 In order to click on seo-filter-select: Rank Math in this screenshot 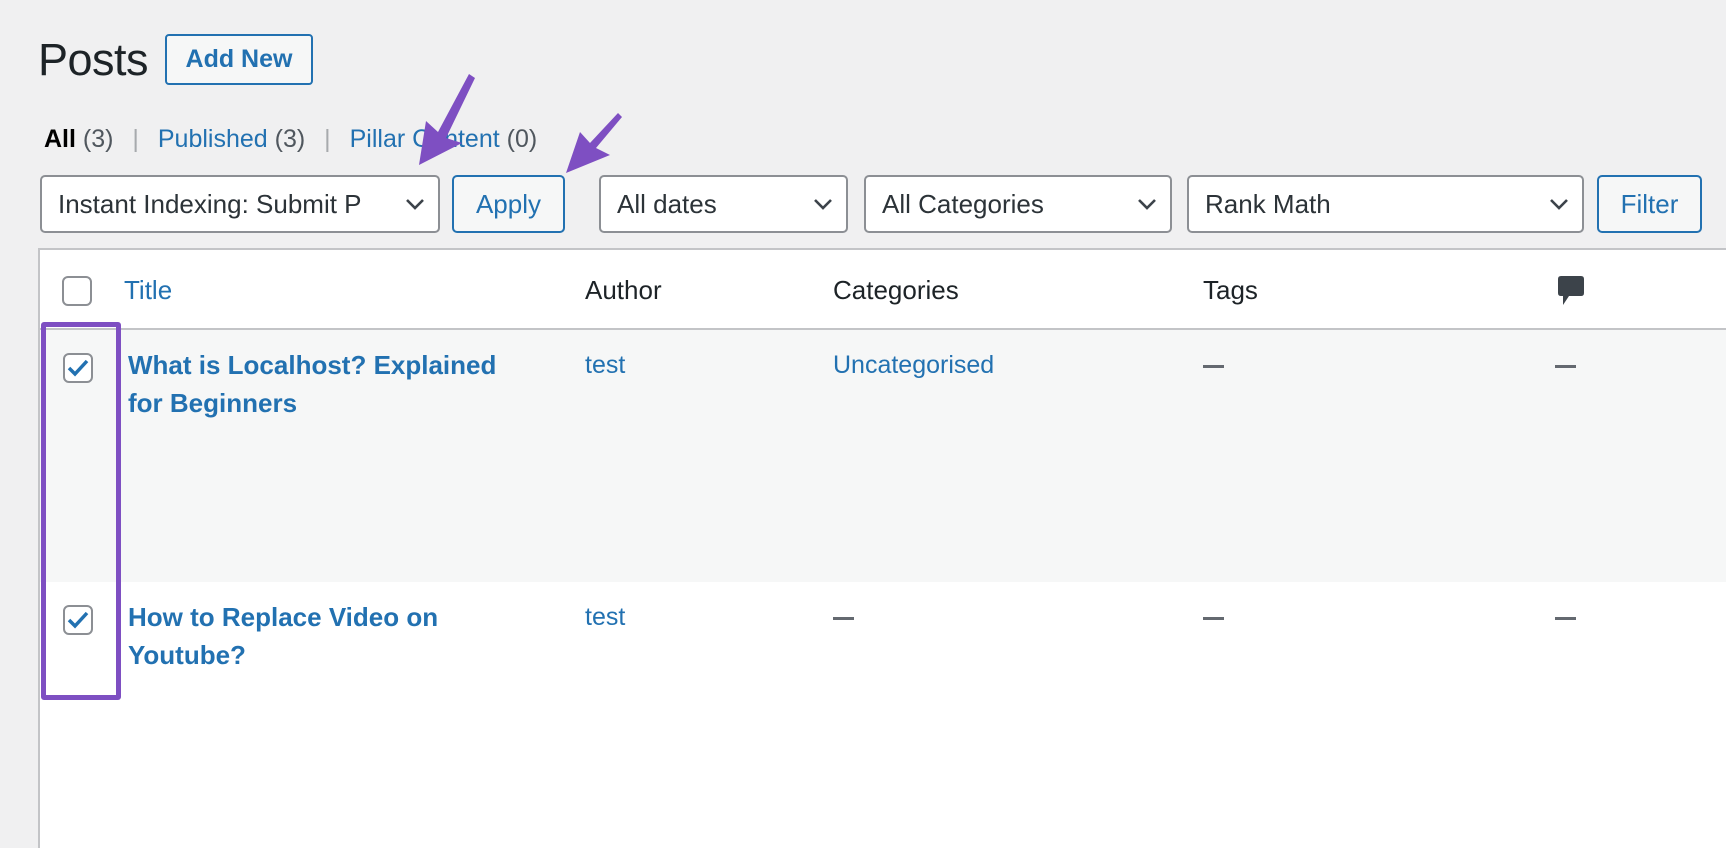, I will do `click(1385, 204)`.